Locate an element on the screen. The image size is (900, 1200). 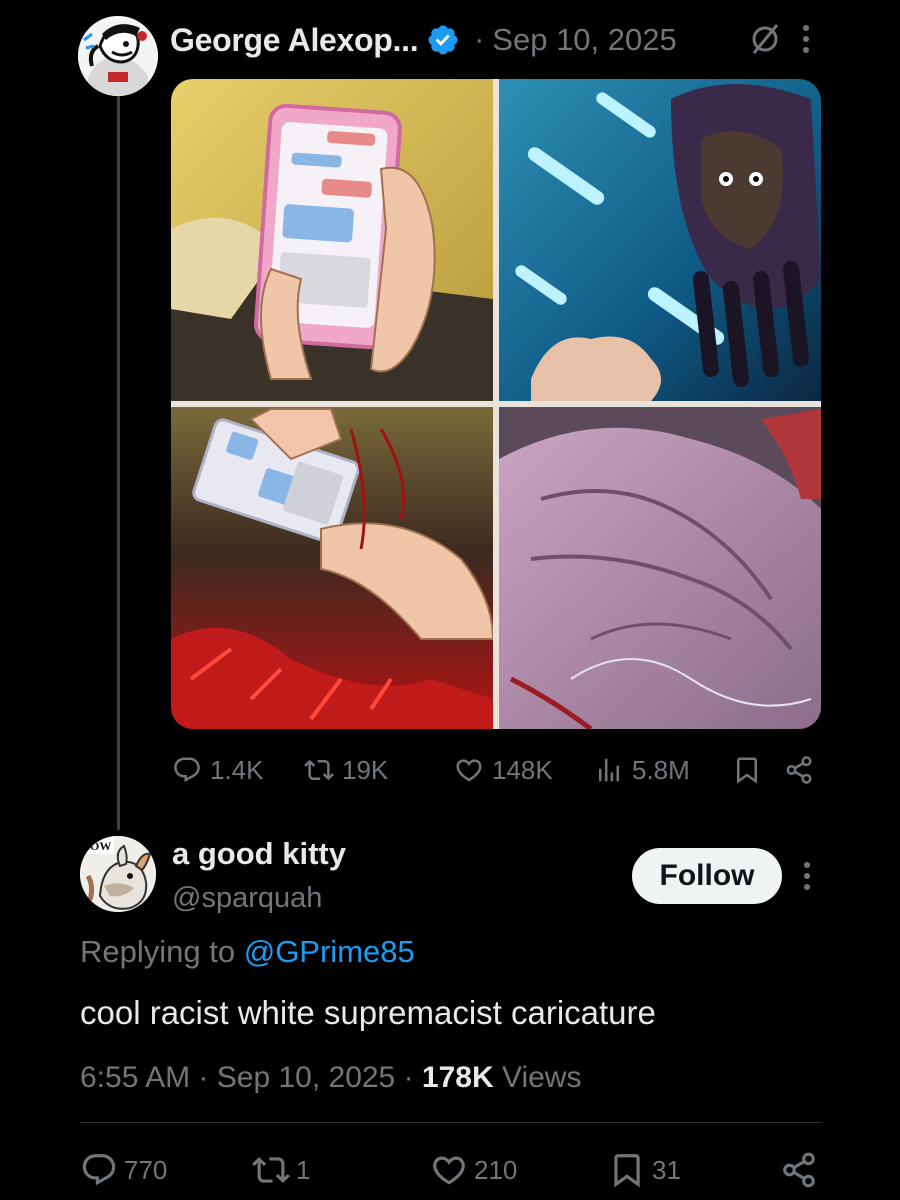
reply-author-name: a good kitty is located at coordinates (259, 854).